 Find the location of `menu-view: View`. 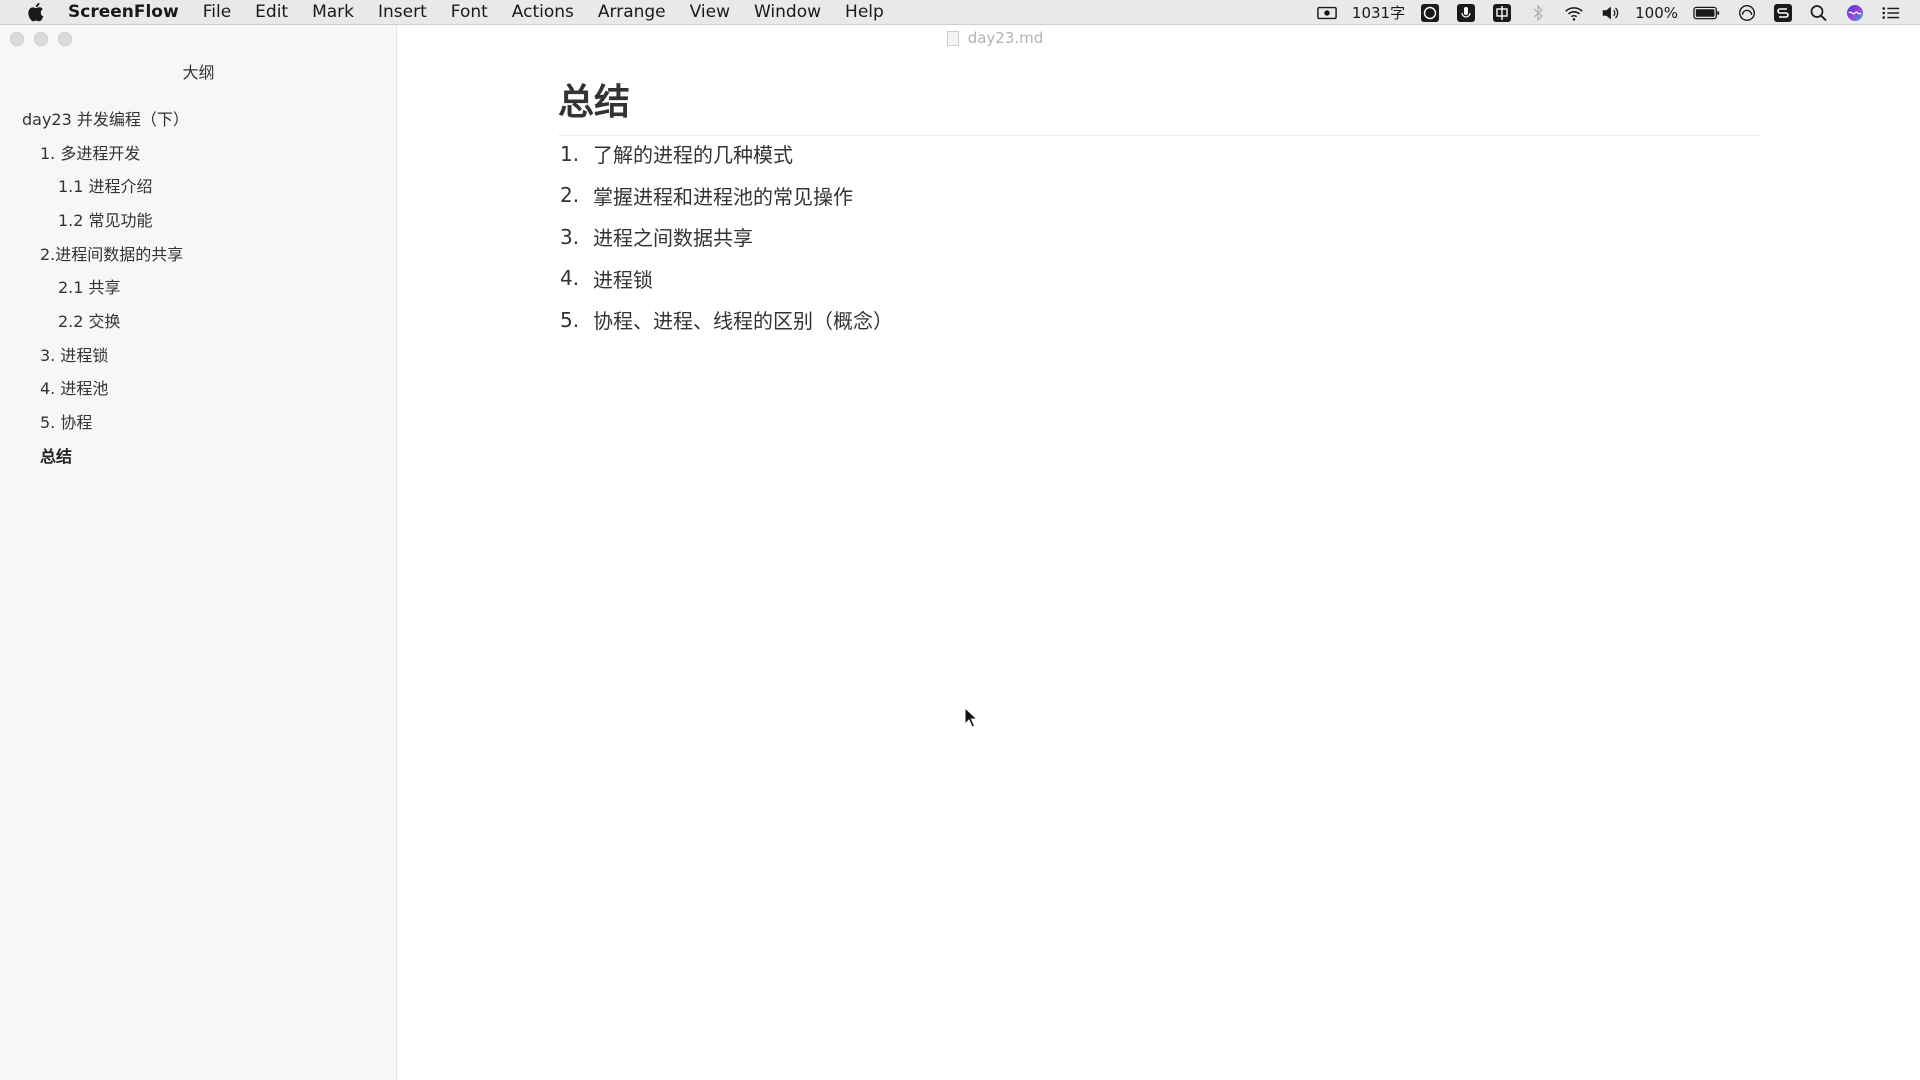

menu-view: View is located at coordinates (710, 12).